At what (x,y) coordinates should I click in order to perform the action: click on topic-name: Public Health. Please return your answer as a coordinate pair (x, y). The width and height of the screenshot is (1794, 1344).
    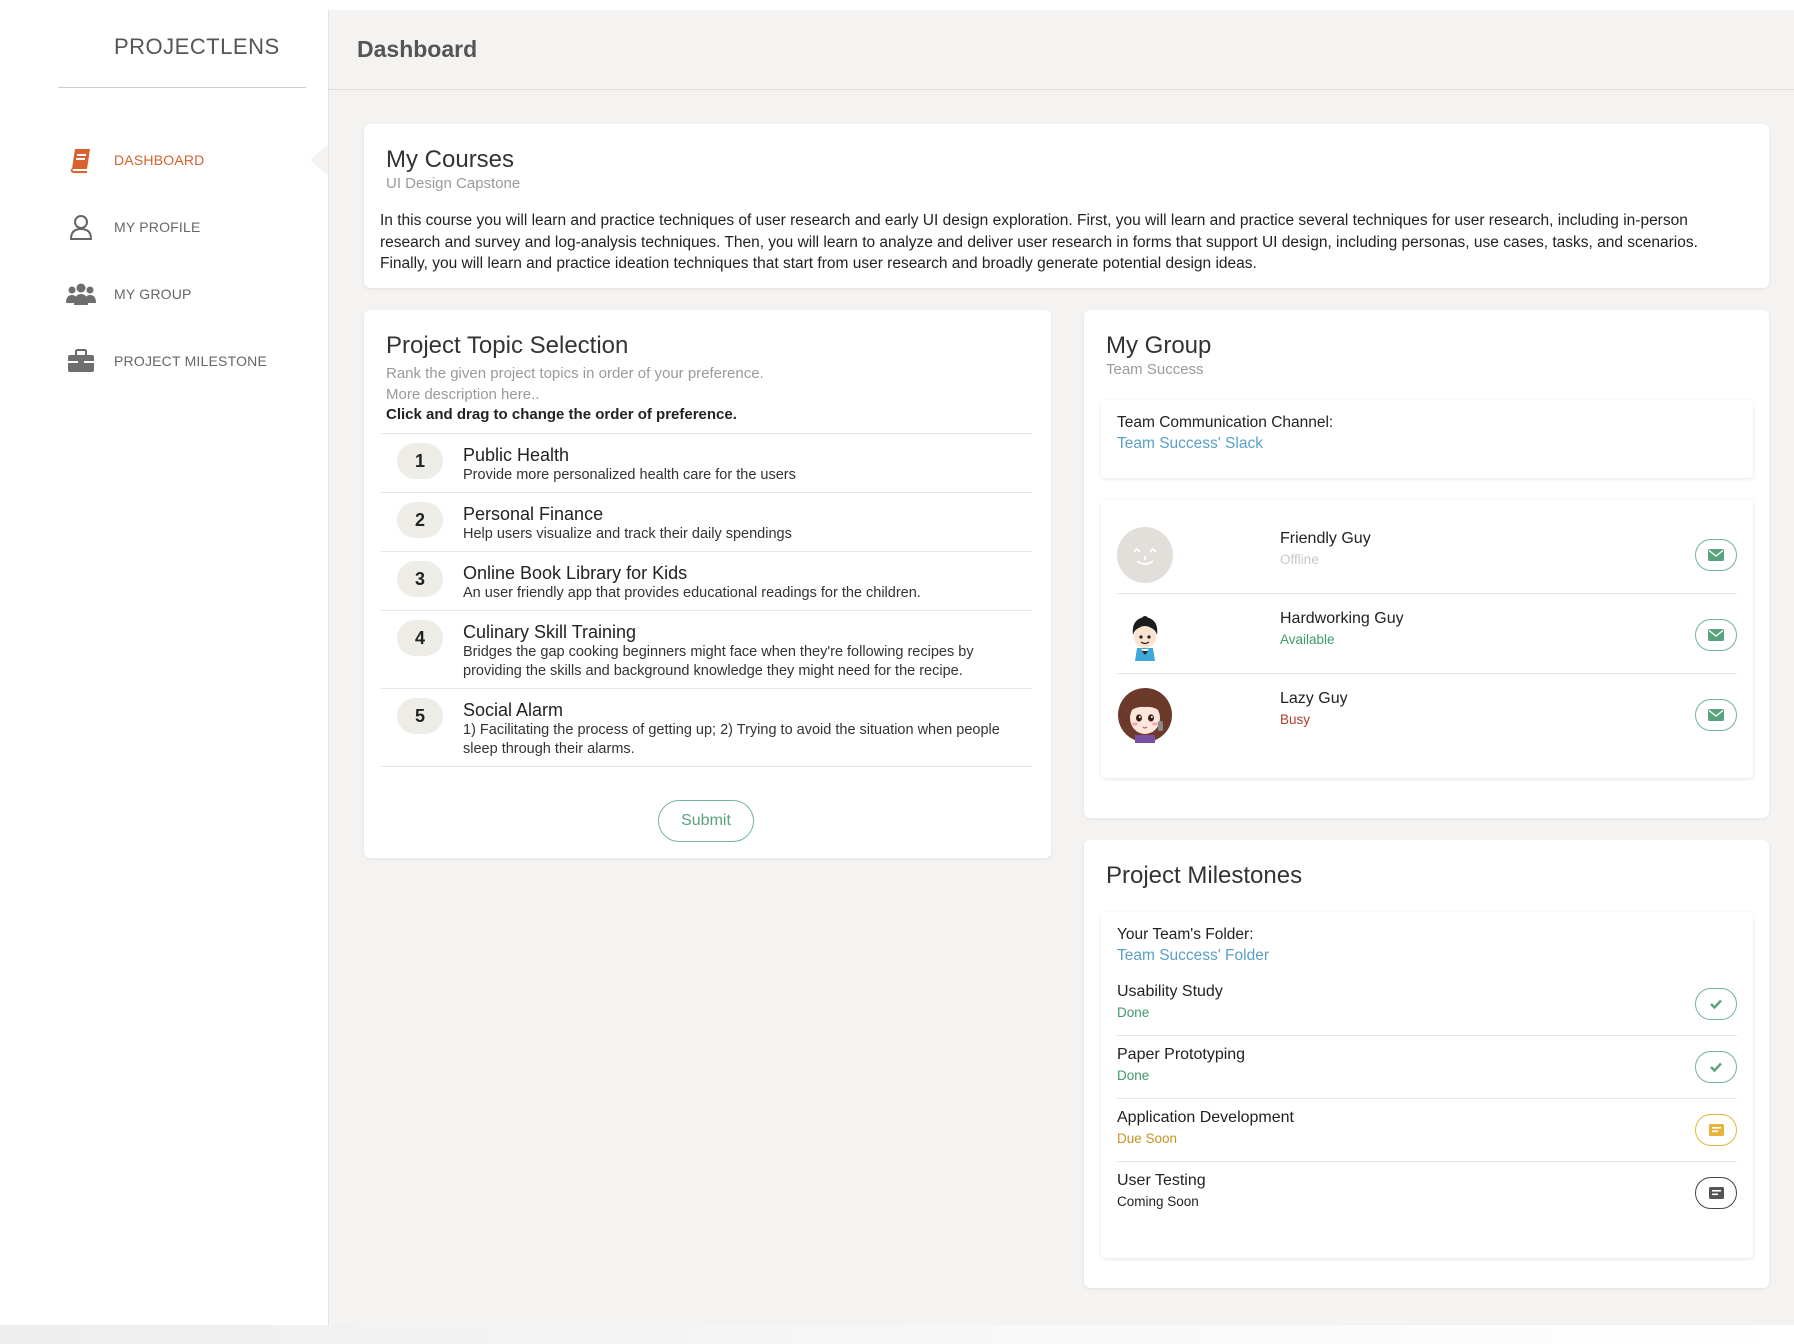
    Looking at the image, I should click on (516, 455).